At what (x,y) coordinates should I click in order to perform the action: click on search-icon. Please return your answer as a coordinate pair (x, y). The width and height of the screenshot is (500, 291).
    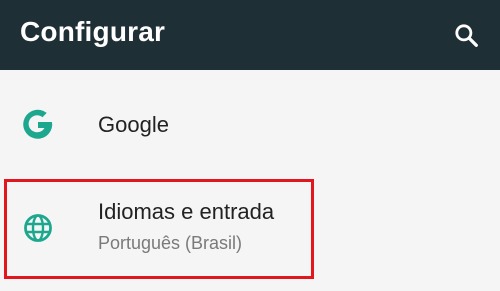
    Looking at the image, I should click on (466, 35).